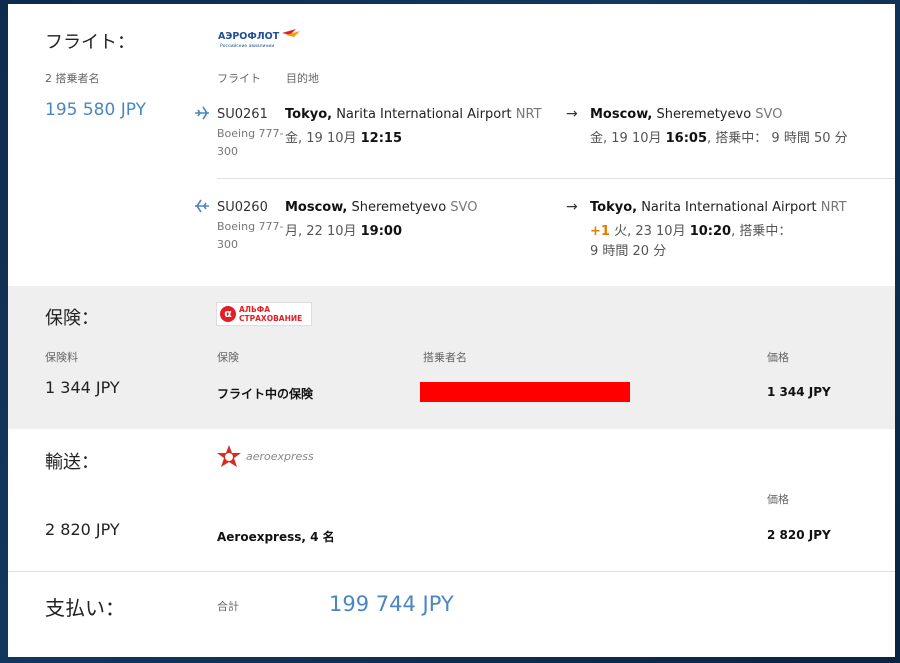  Describe the element at coordinates (321, 231) in the screenshot. I see `segment2-dep-date: 月, 22 10月` at that location.